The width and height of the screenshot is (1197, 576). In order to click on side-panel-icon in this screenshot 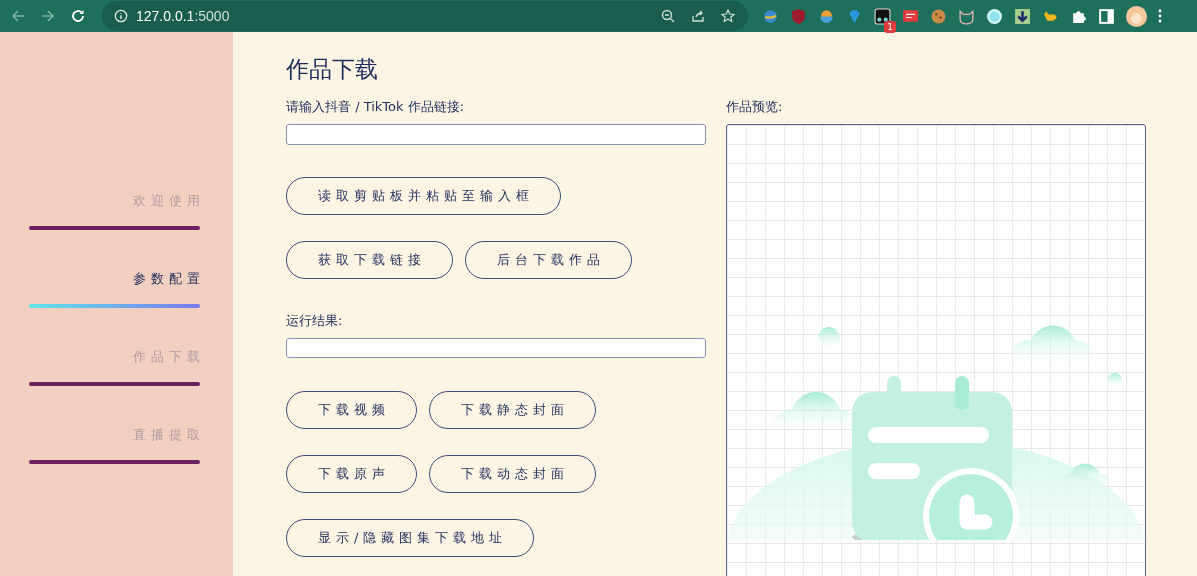, I will do `click(1106, 16)`.